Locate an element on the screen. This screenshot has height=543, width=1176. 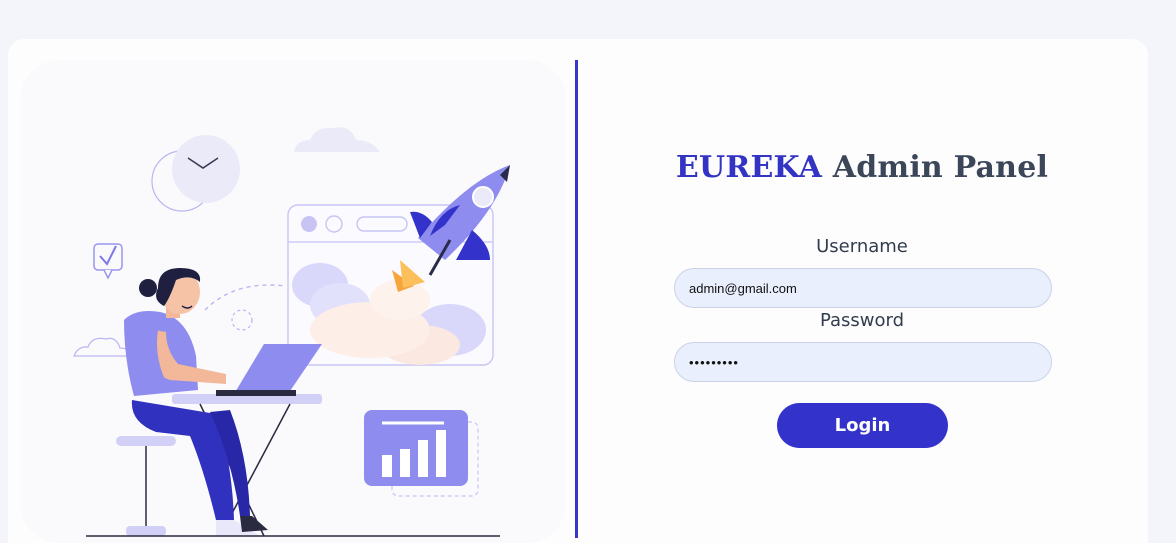
vertical-divider is located at coordinates (576, 299).